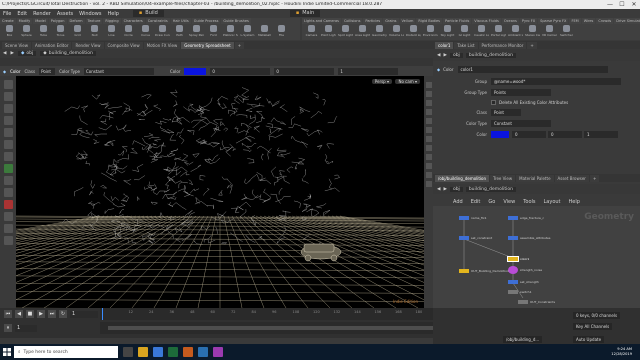 The height and width of the screenshot is (360, 640). I want to click on tab-performance-monitor: Performance Monitor, so click(502, 45).